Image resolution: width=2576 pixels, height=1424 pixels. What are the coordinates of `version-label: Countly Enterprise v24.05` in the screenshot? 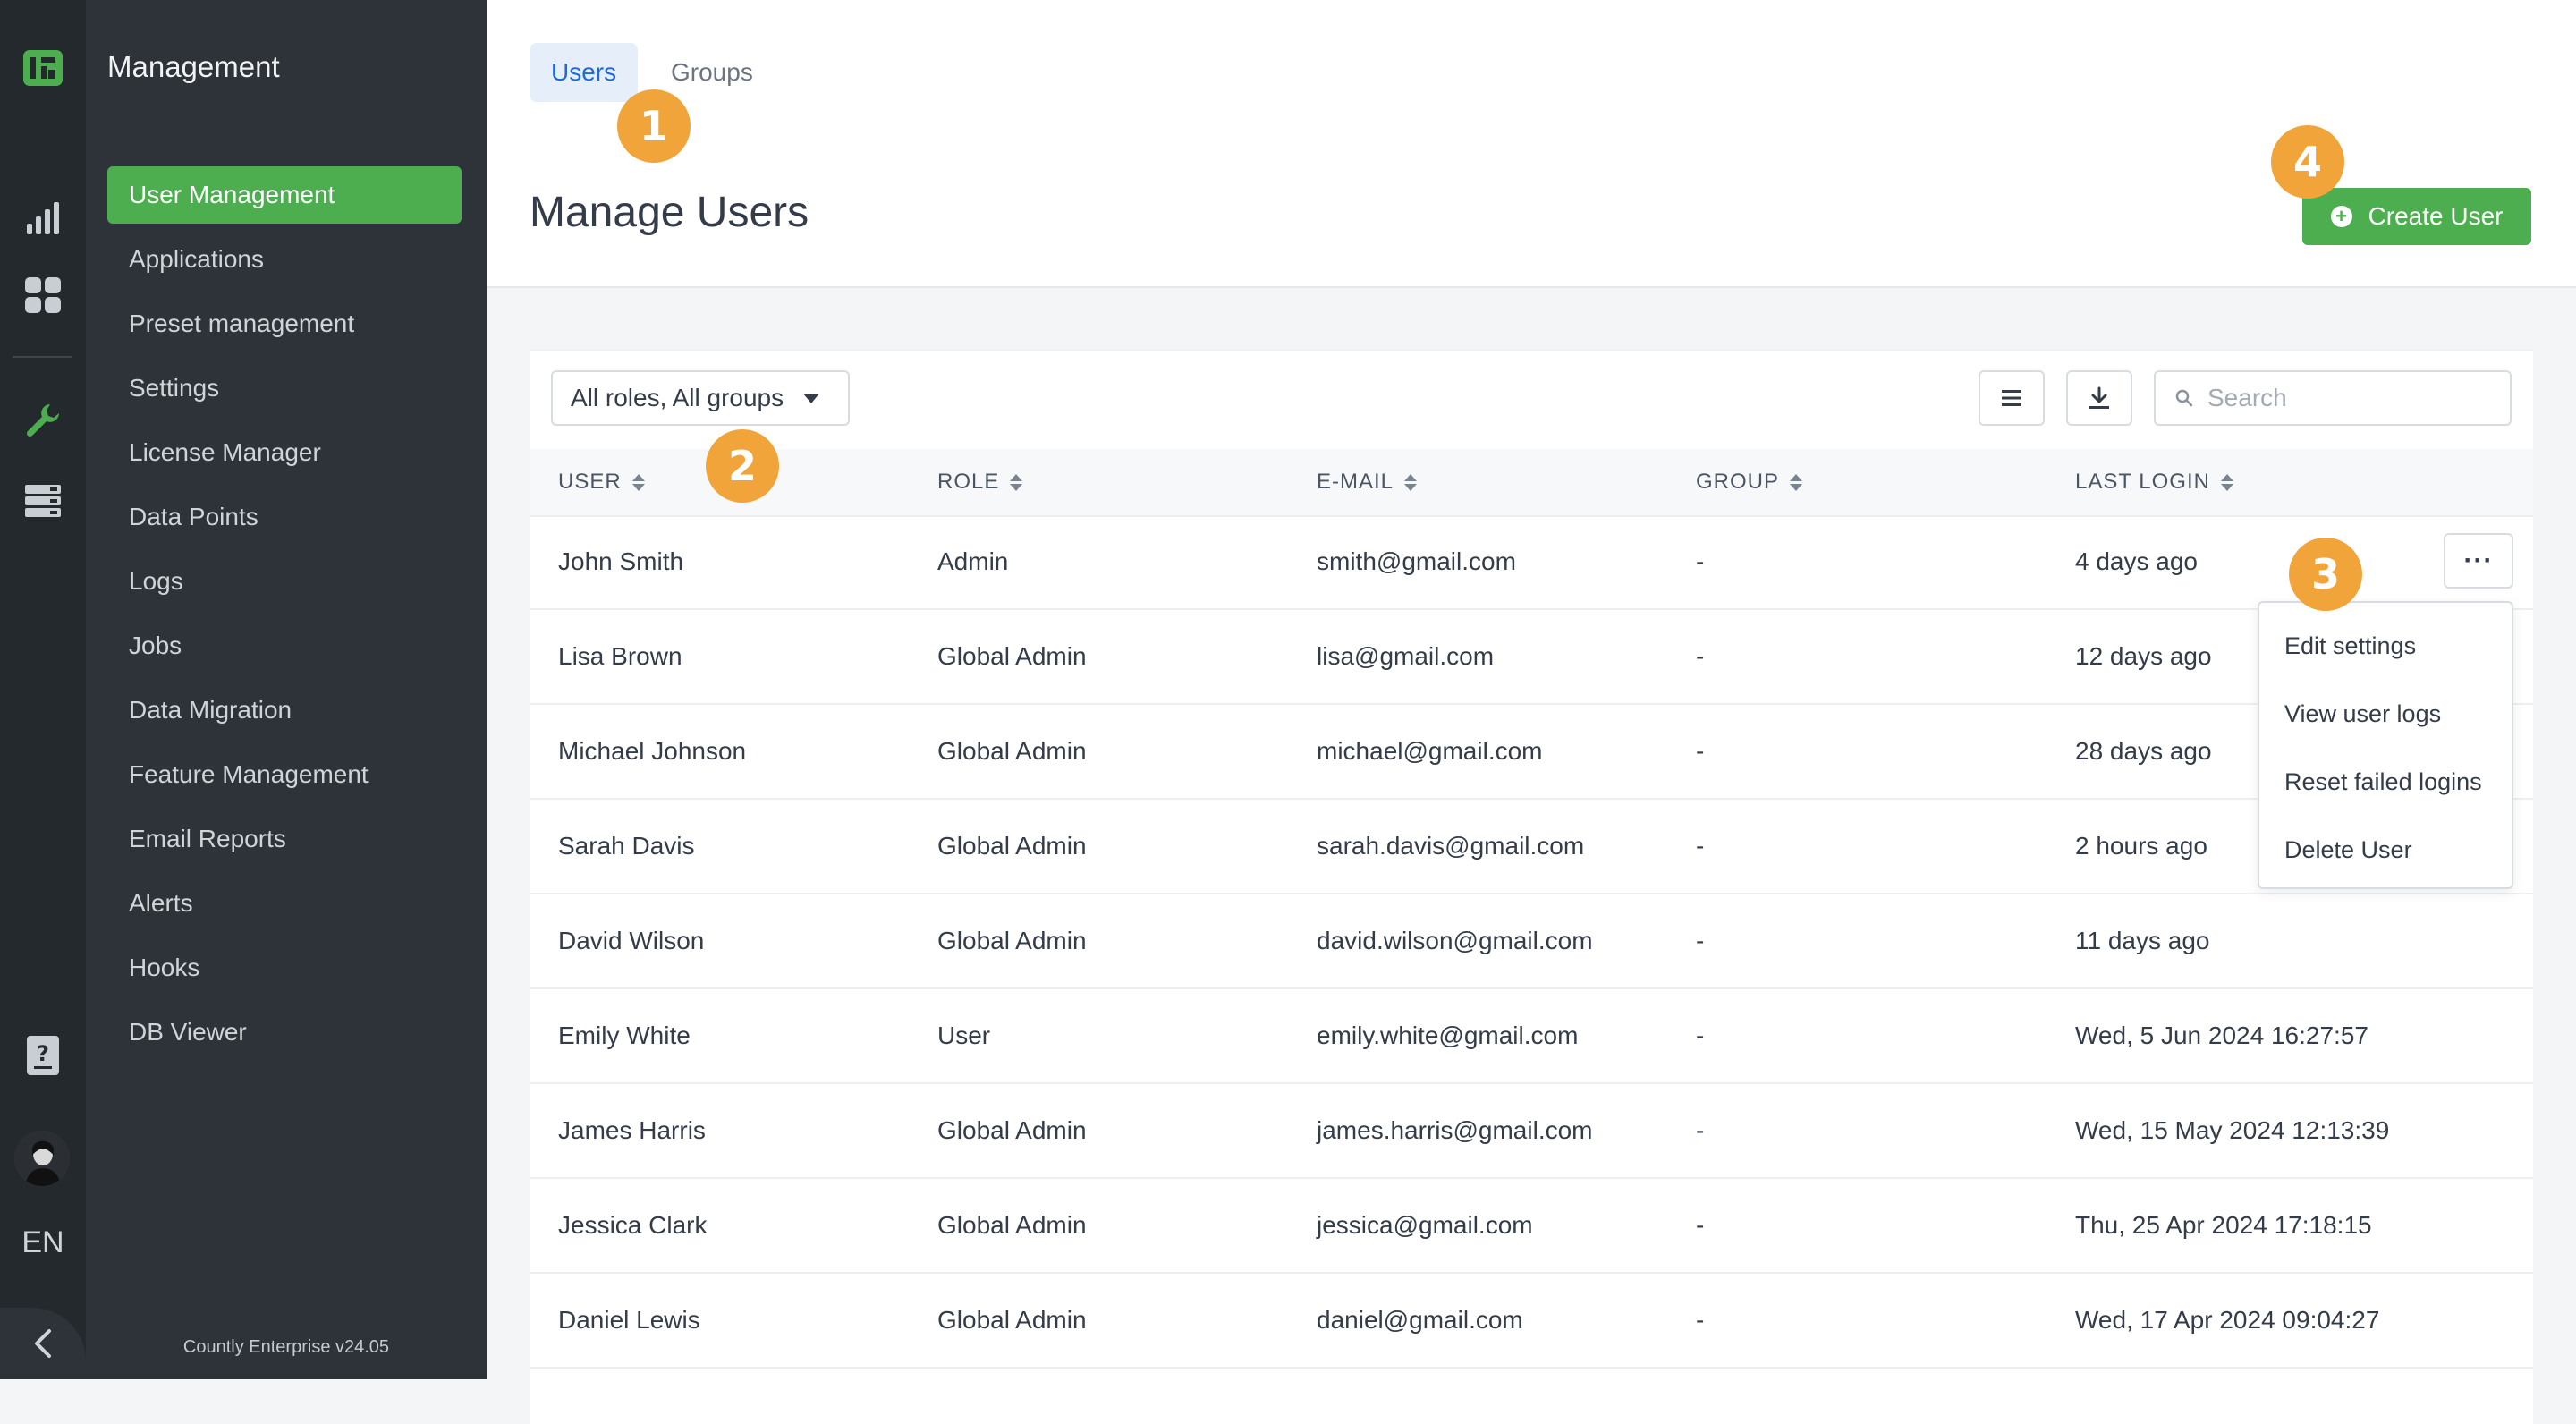 It's located at (286, 1347).